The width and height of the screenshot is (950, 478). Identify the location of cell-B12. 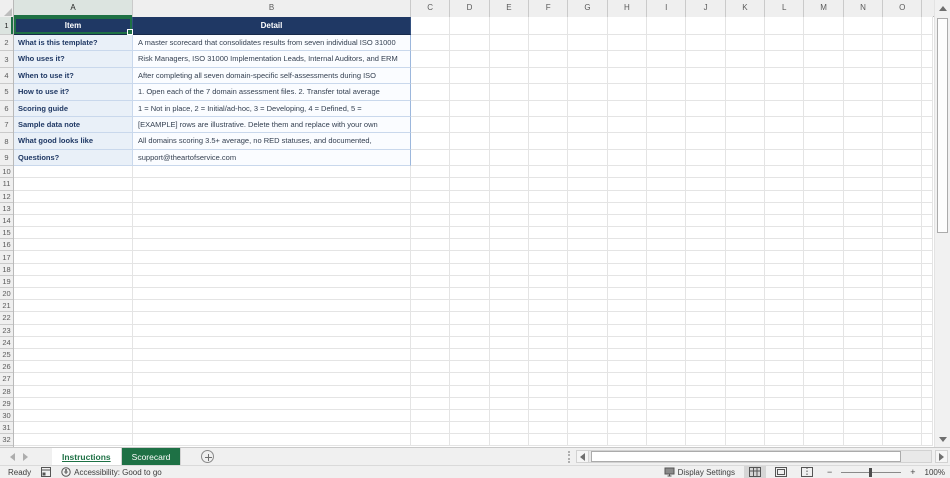
(272, 196).